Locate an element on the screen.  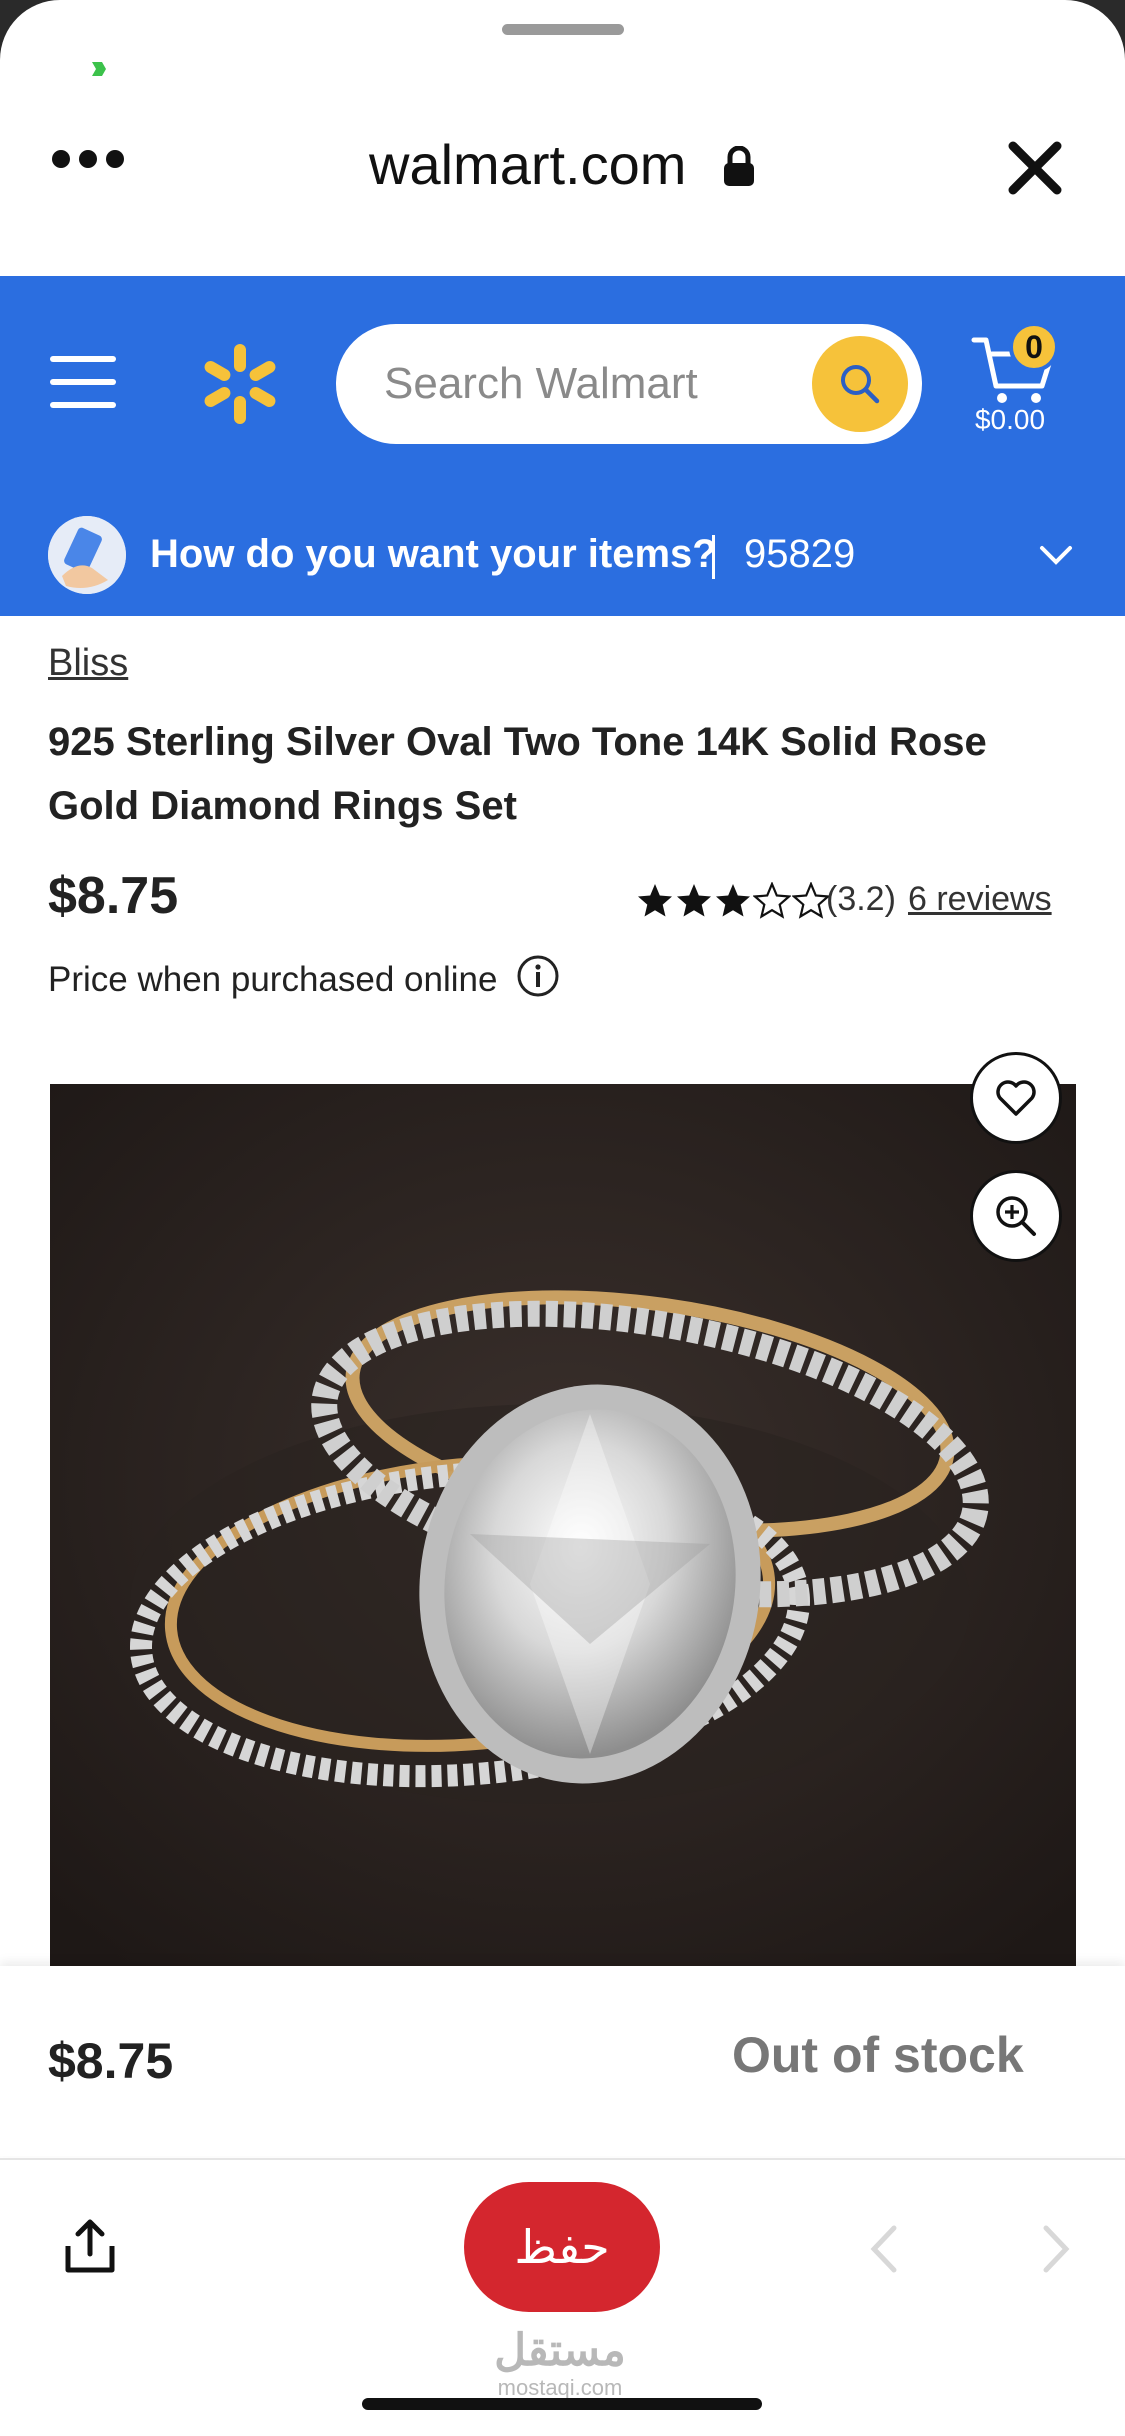
sticky-price: $8.75 is located at coordinates (111, 2061).